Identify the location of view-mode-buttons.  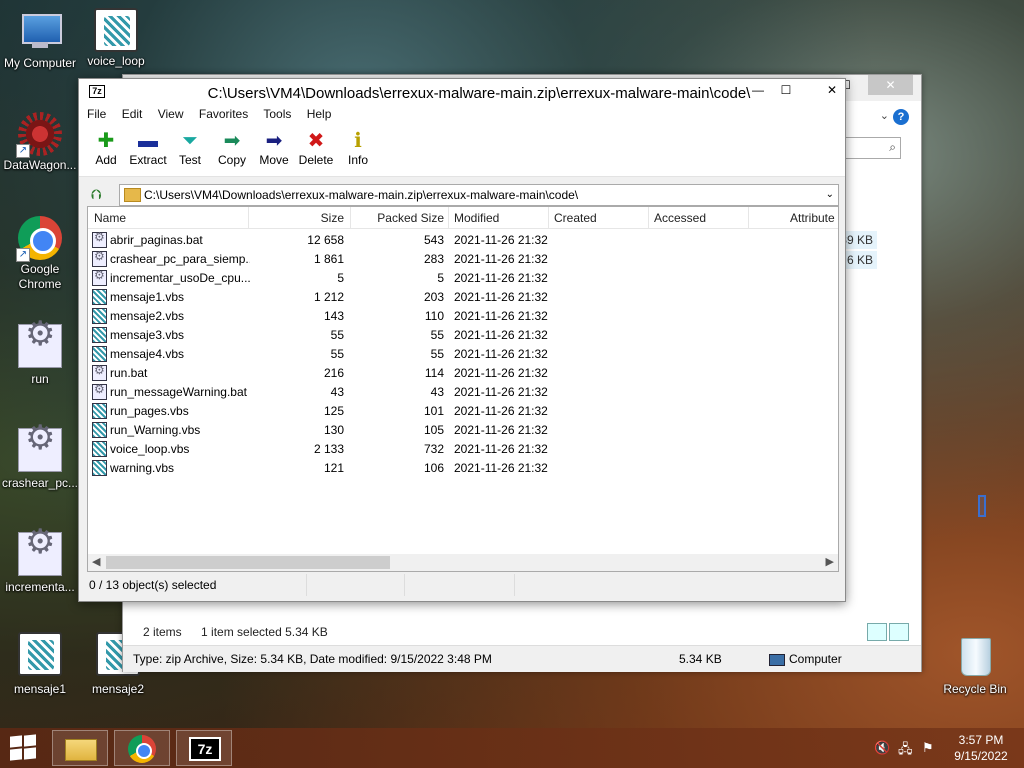
(887, 633).